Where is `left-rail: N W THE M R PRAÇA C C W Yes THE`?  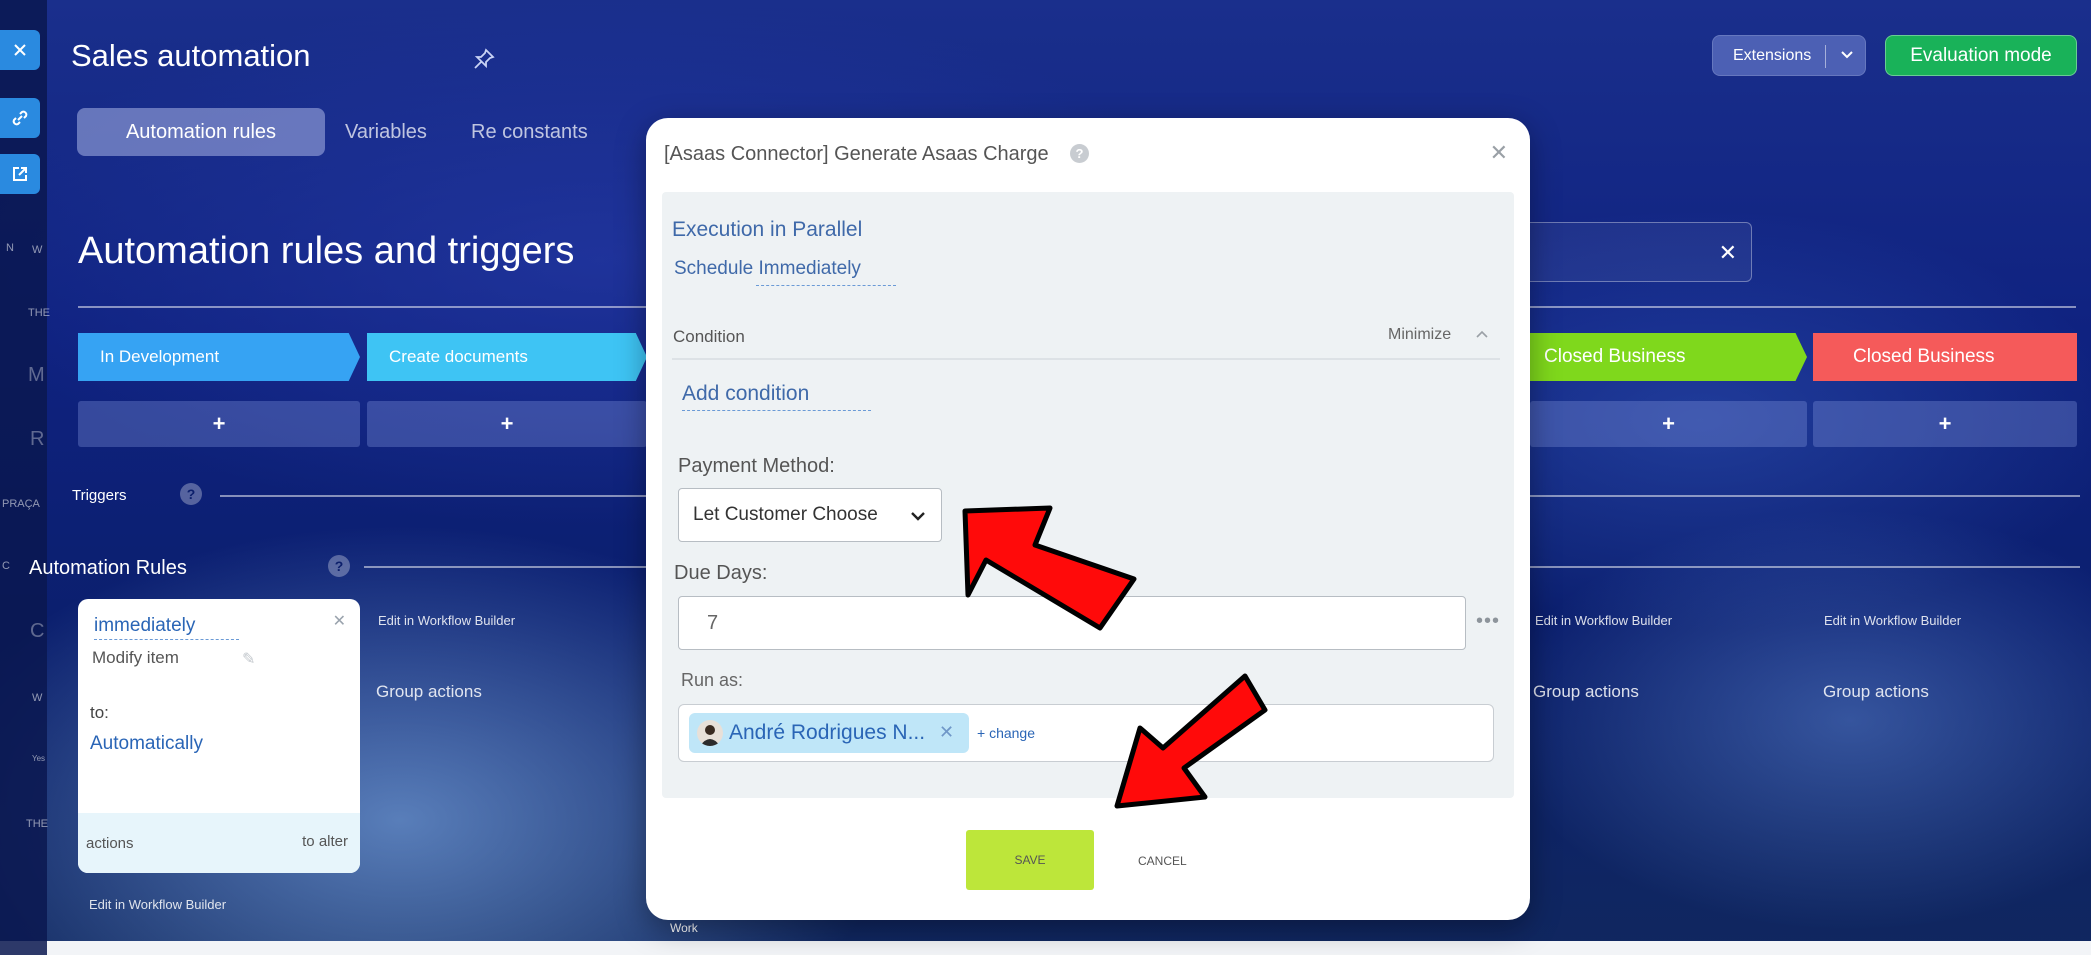 left-rail: N W THE M R PRAÇA C C W Yes THE is located at coordinates (25, 477).